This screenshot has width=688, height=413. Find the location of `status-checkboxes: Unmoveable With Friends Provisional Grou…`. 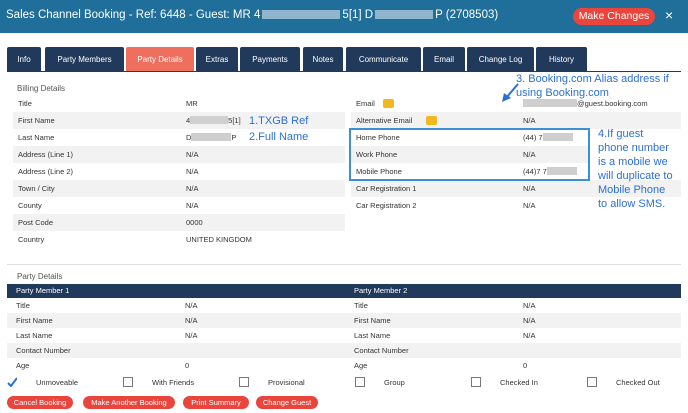

status-checkboxes: Unmoveable With Friends Provisional Grou… is located at coordinates (344, 382).